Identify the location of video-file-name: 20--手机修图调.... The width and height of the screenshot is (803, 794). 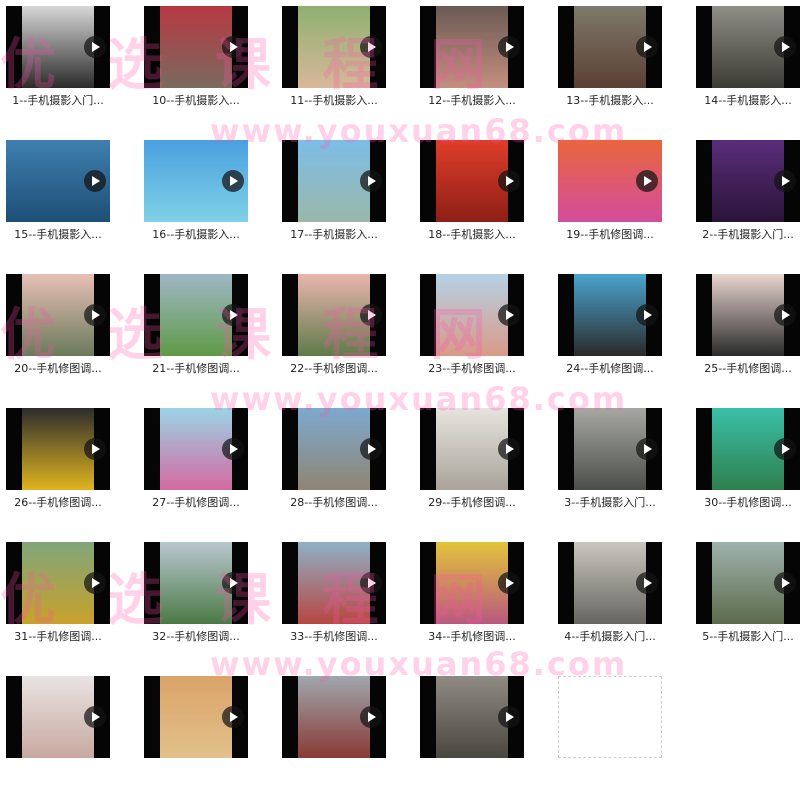
(58, 368).